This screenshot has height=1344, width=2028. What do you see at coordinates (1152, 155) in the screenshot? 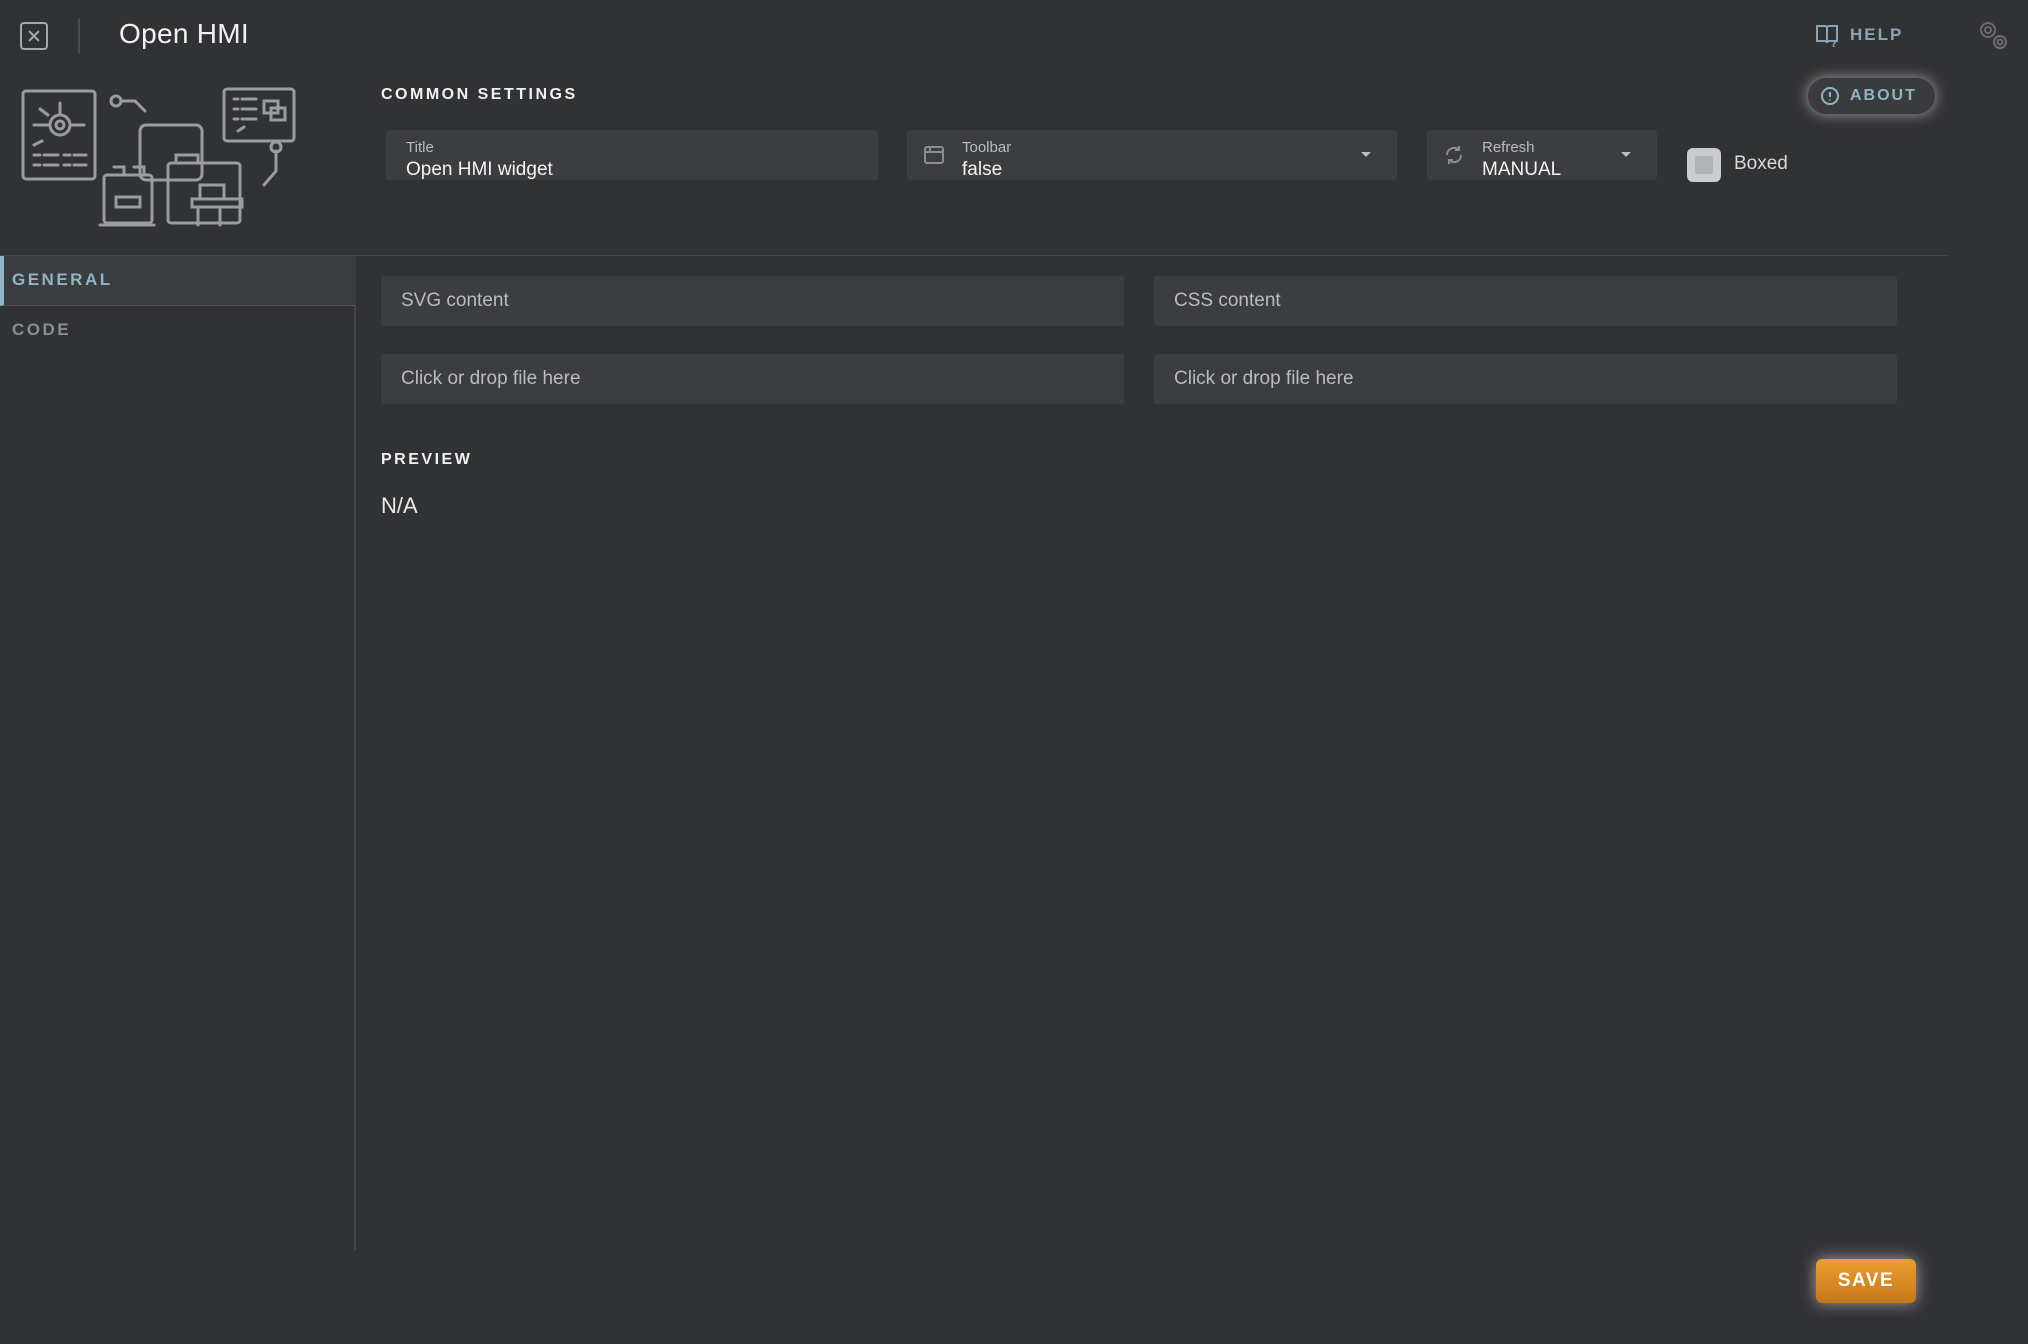
I see `toolbar-select: Toolbar false` at bounding box center [1152, 155].